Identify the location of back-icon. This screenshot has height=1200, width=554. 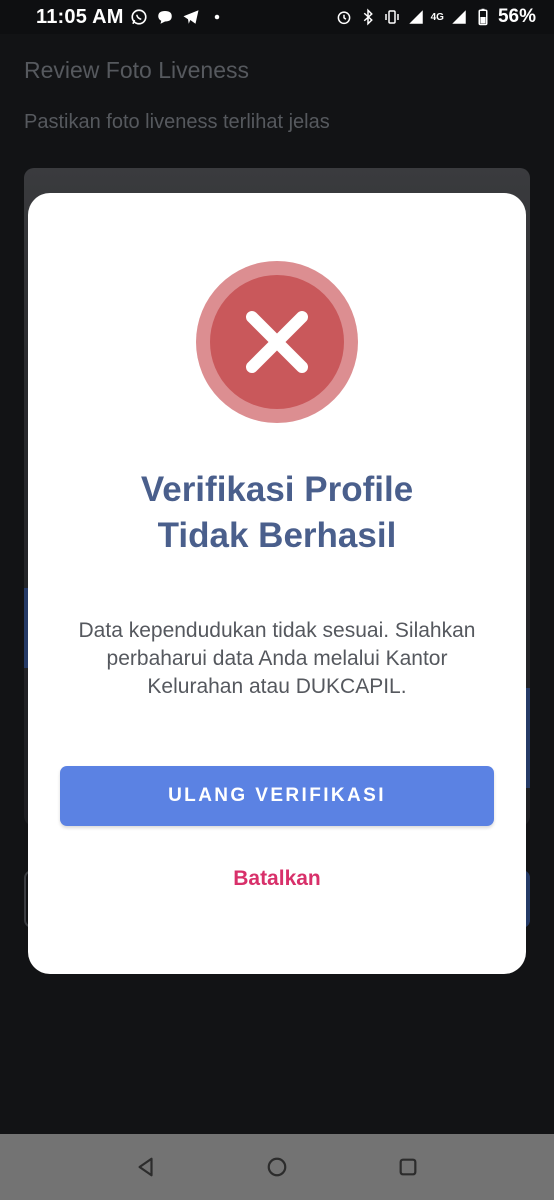
(146, 1167).